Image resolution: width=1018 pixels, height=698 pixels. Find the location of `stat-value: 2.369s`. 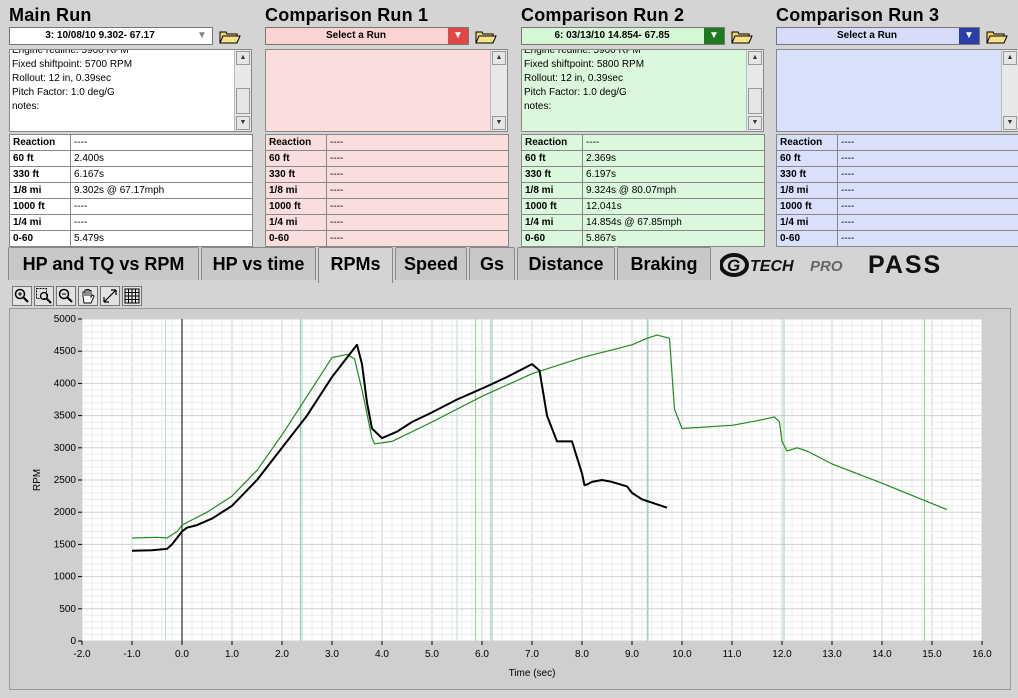

stat-value: 2.369s is located at coordinates (673, 158).